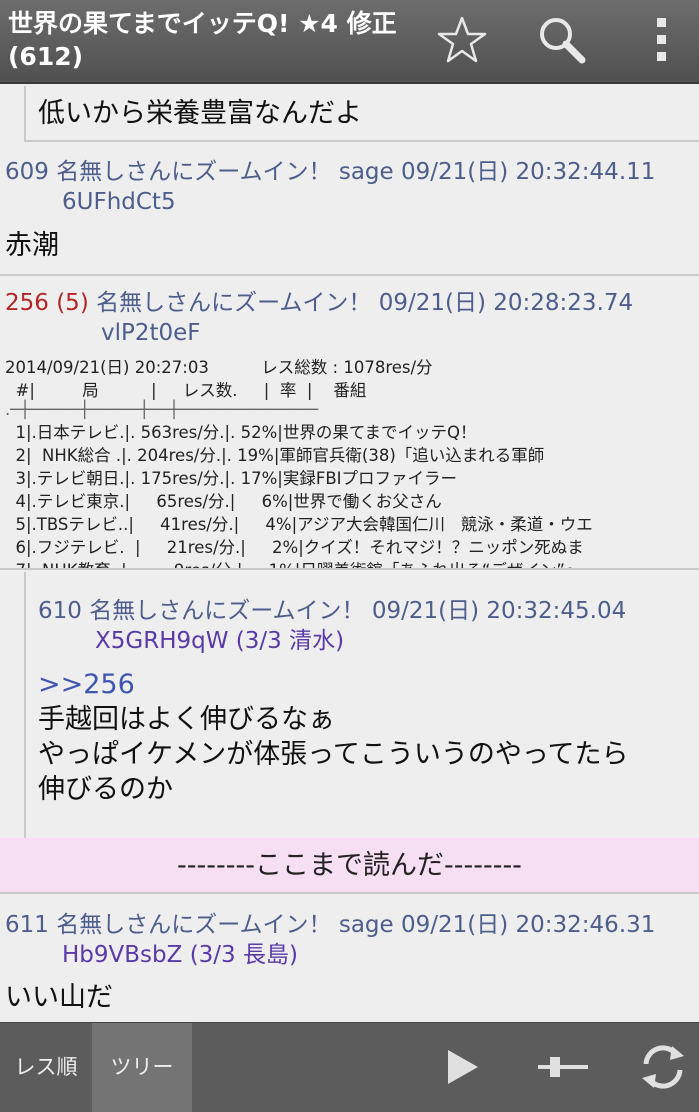 This screenshot has height=1112, width=699. What do you see at coordinates (461, 1067) in the screenshot?
I see `play-icon` at bounding box center [461, 1067].